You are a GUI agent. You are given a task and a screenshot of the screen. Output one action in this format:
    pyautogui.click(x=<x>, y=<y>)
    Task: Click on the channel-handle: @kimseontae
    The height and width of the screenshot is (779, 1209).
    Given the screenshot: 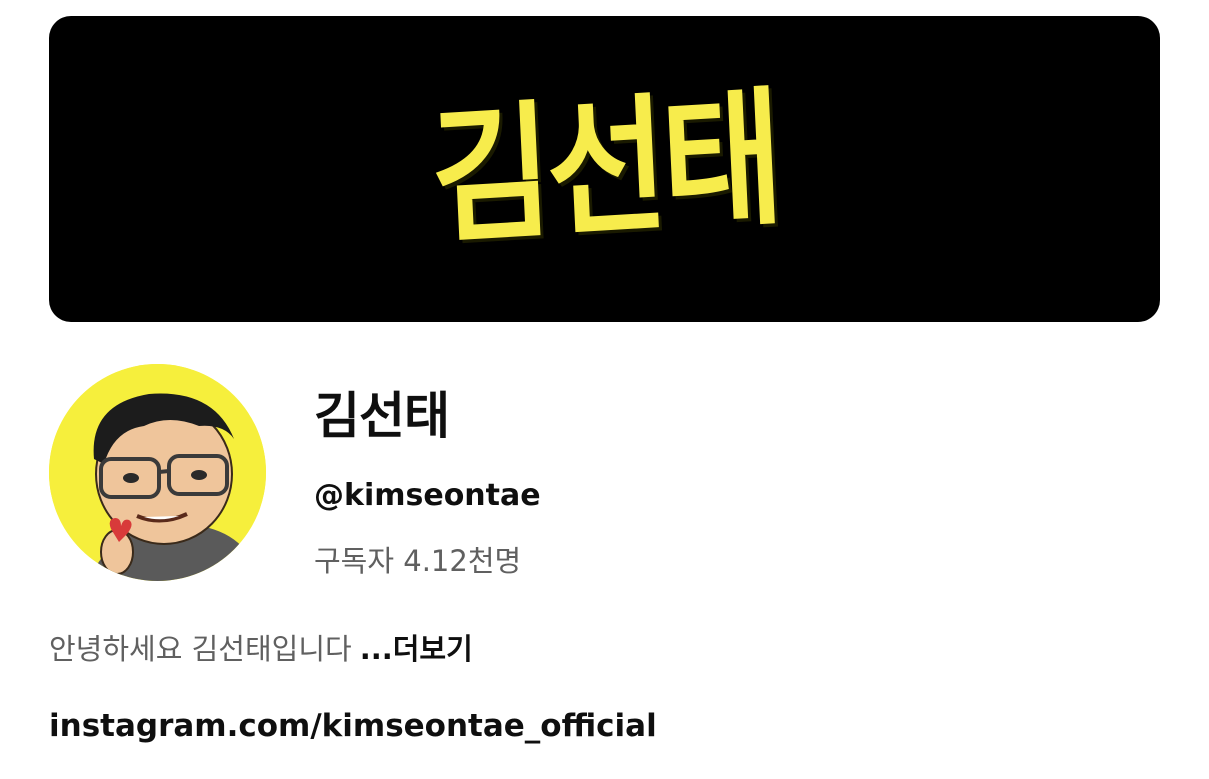 What is the action you would take?
    pyautogui.click(x=427, y=495)
    